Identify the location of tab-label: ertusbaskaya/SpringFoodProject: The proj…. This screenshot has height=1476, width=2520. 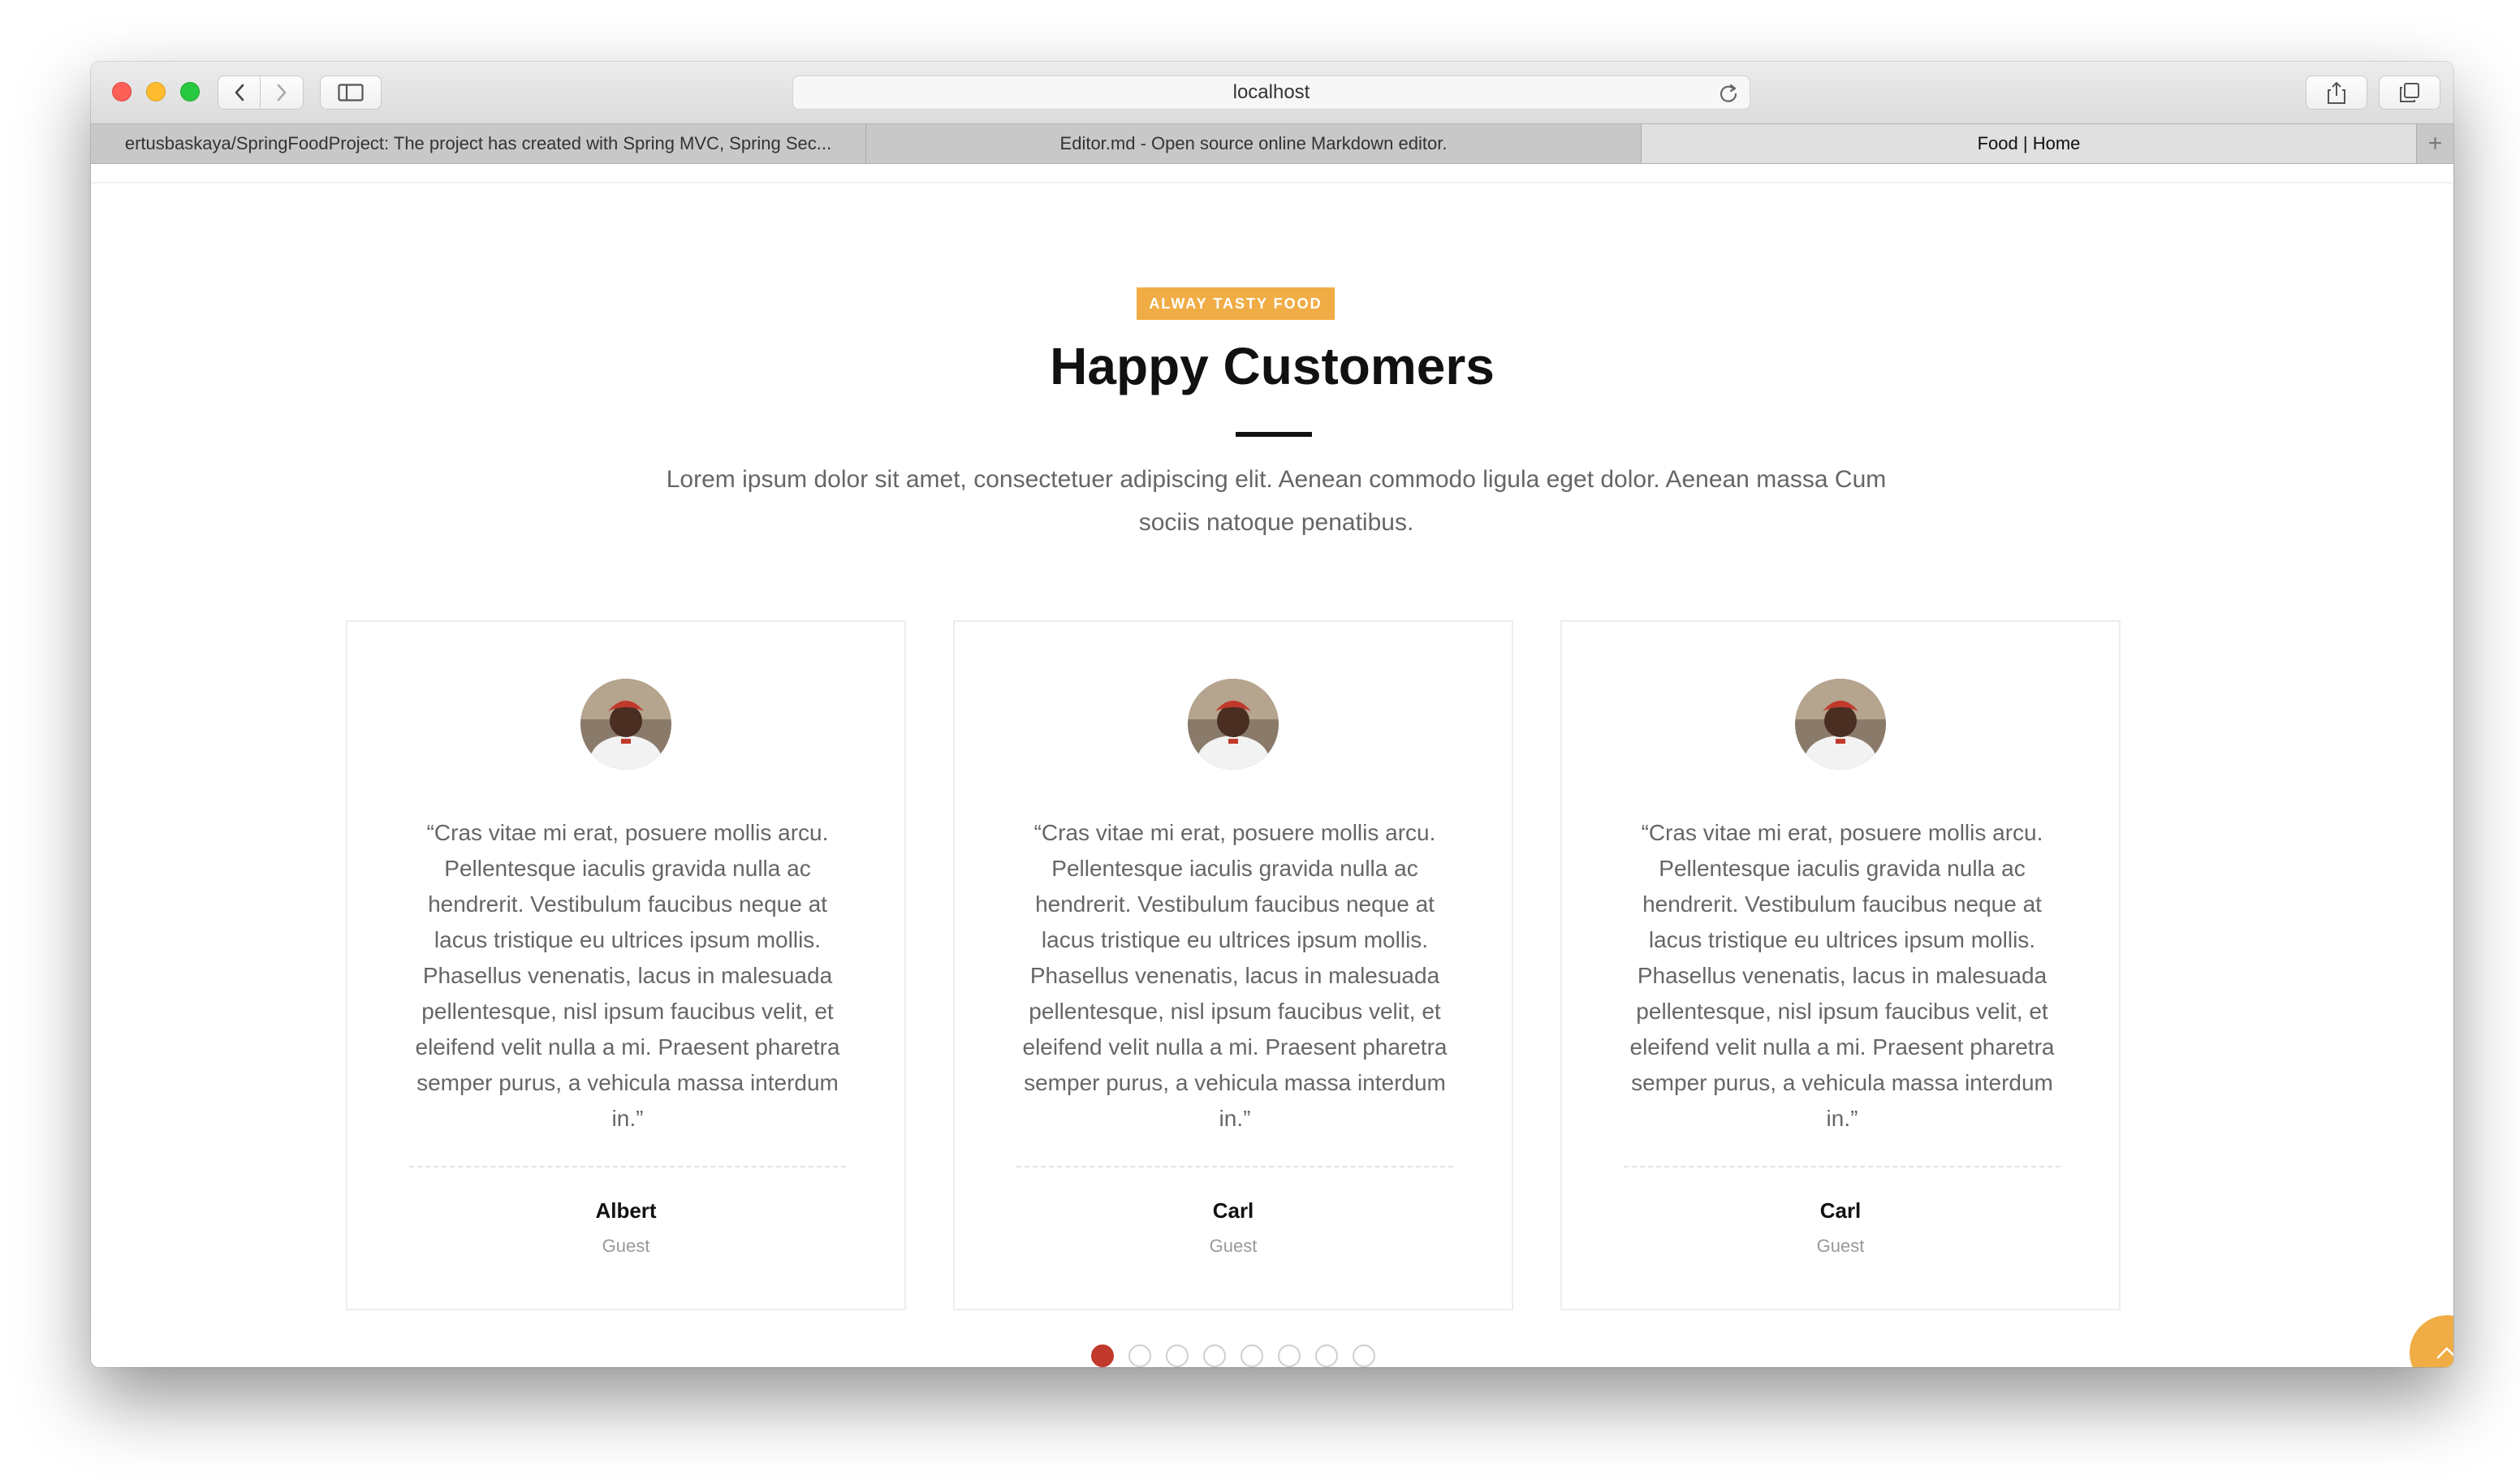
(478, 143).